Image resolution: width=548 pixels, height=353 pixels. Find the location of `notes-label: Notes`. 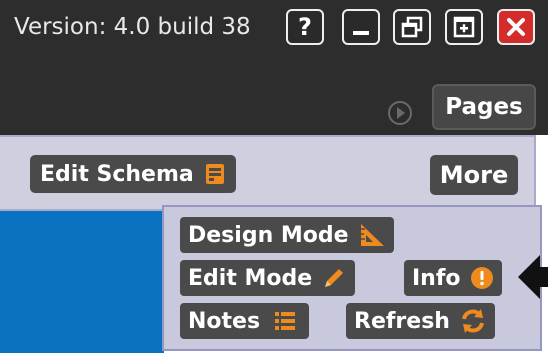

notes-label: Notes is located at coordinates (224, 321).